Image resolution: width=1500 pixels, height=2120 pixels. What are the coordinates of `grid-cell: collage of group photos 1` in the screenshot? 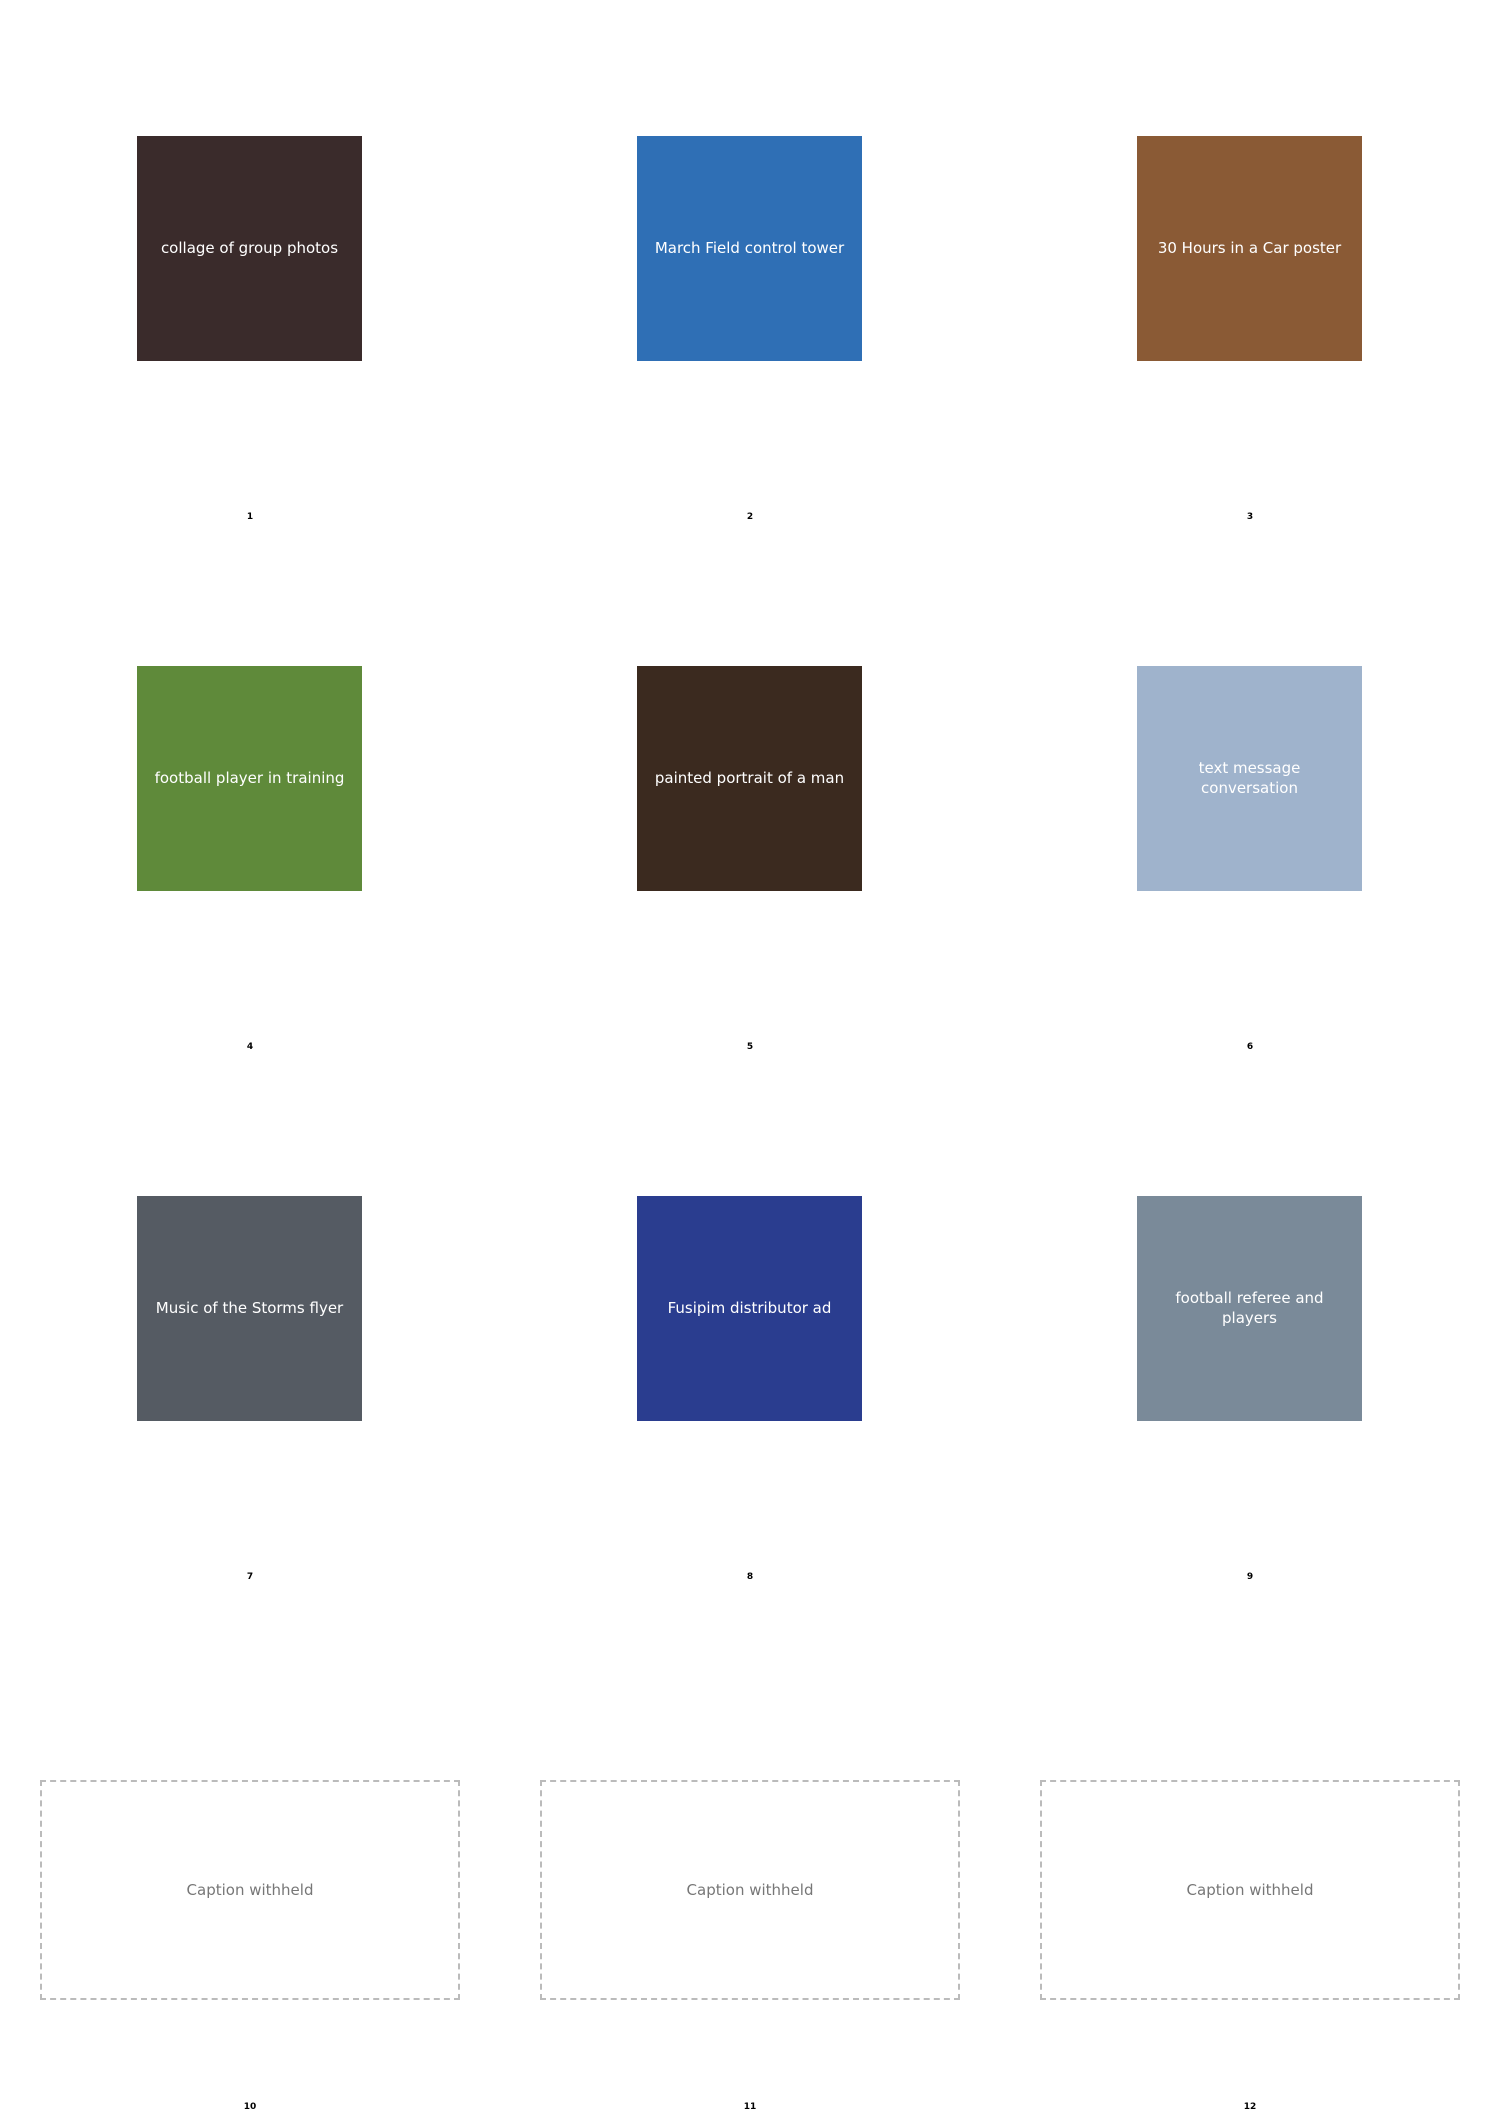 It's located at (250, 265).